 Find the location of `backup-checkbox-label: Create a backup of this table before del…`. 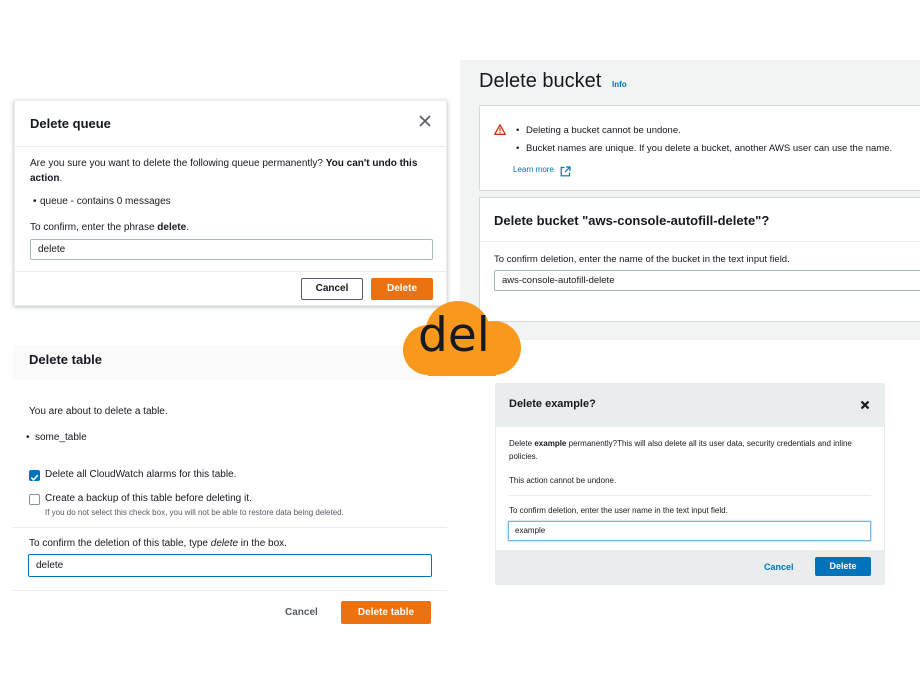

backup-checkbox-label: Create a backup of this table before del… is located at coordinates (148, 498).